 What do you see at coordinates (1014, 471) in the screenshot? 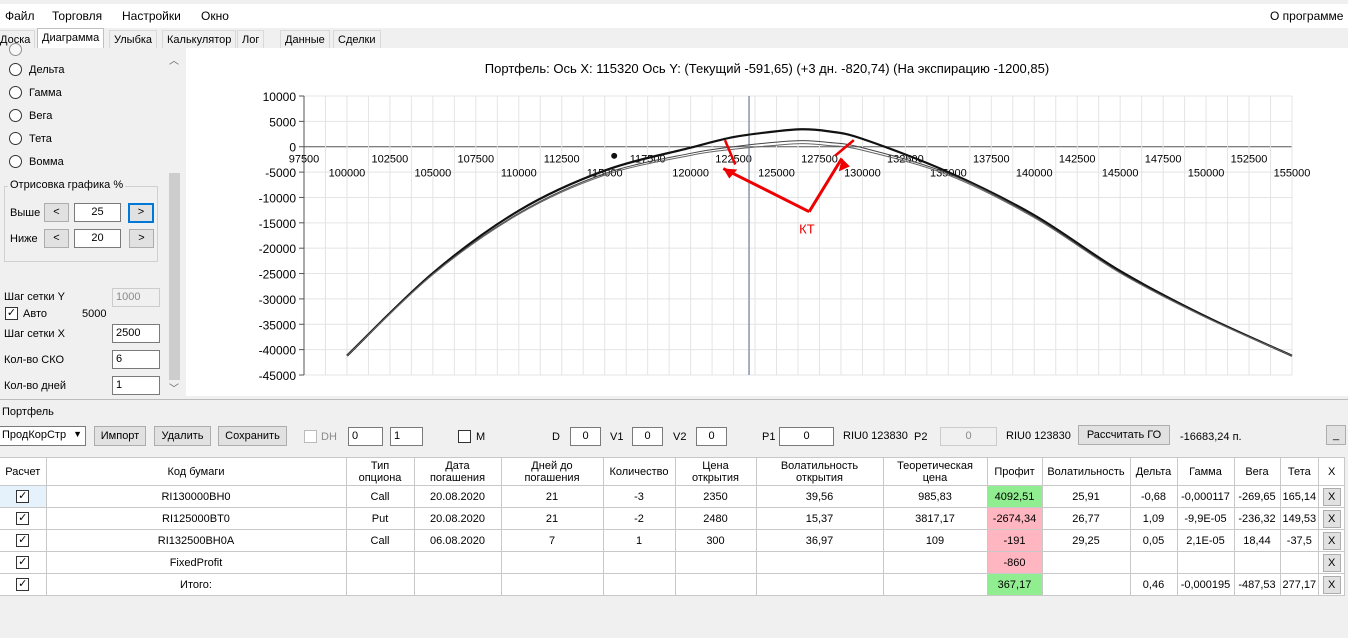
I see `column-header: Профит` at bounding box center [1014, 471].